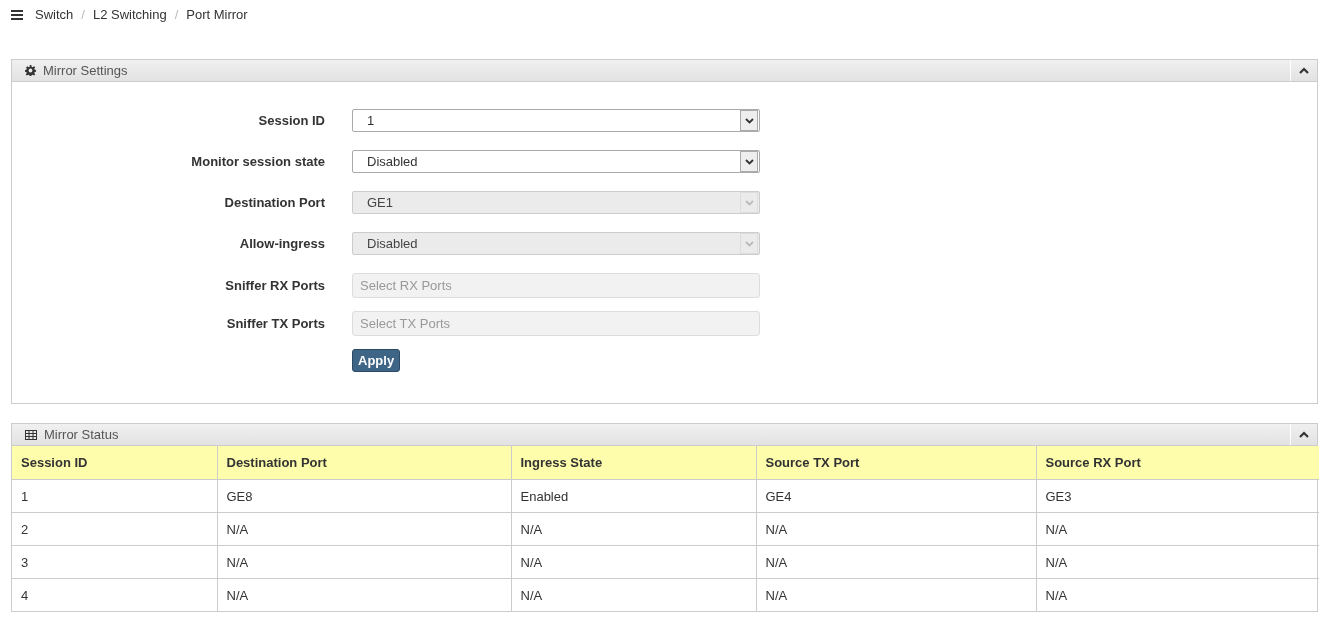  I want to click on dropdown: Disabled, so click(556, 161).